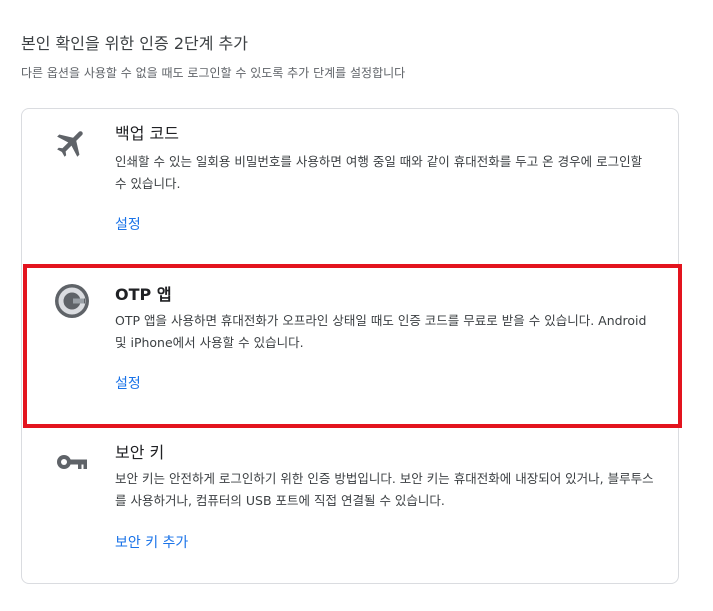  What do you see at coordinates (134, 43) in the screenshot?
I see `page-title: 본인 확인을 위한 인증 2단계 추가` at bounding box center [134, 43].